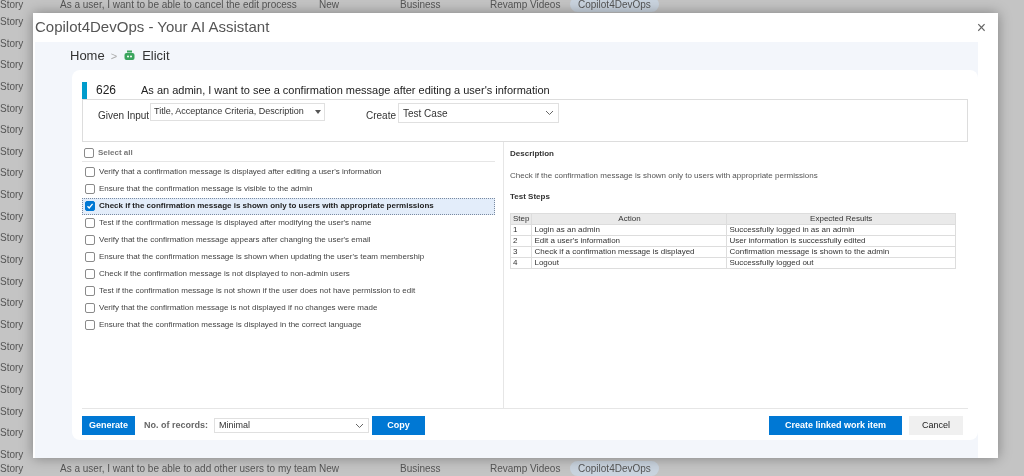 This screenshot has width=1024, height=476. Describe the element at coordinates (257, 291) in the screenshot. I see `test-case-label: Test if the confirmation message is not shown if the user does not have permission to edit` at that location.